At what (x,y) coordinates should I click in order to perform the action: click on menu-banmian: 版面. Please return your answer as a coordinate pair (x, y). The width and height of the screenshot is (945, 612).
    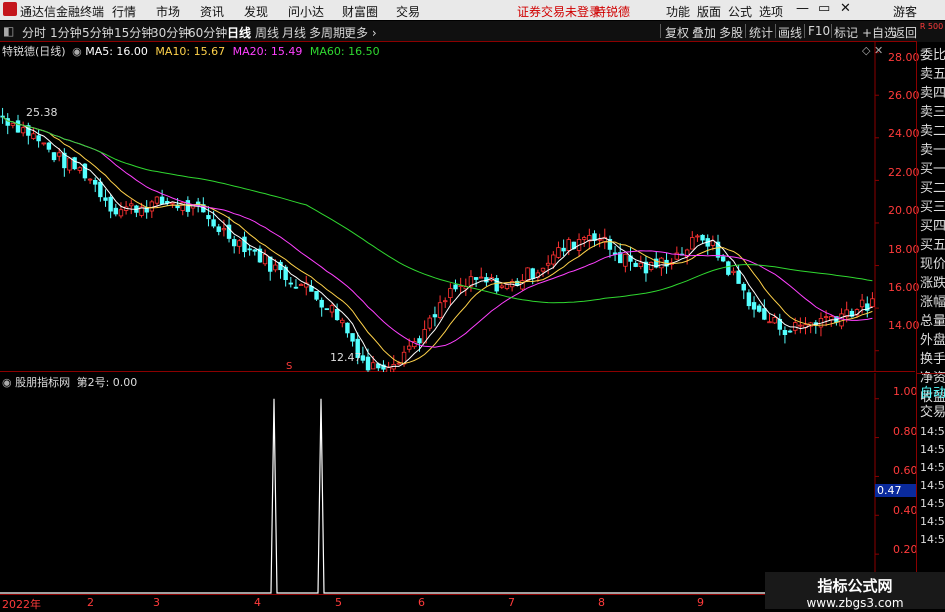
    Looking at the image, I should click on (709, 11).